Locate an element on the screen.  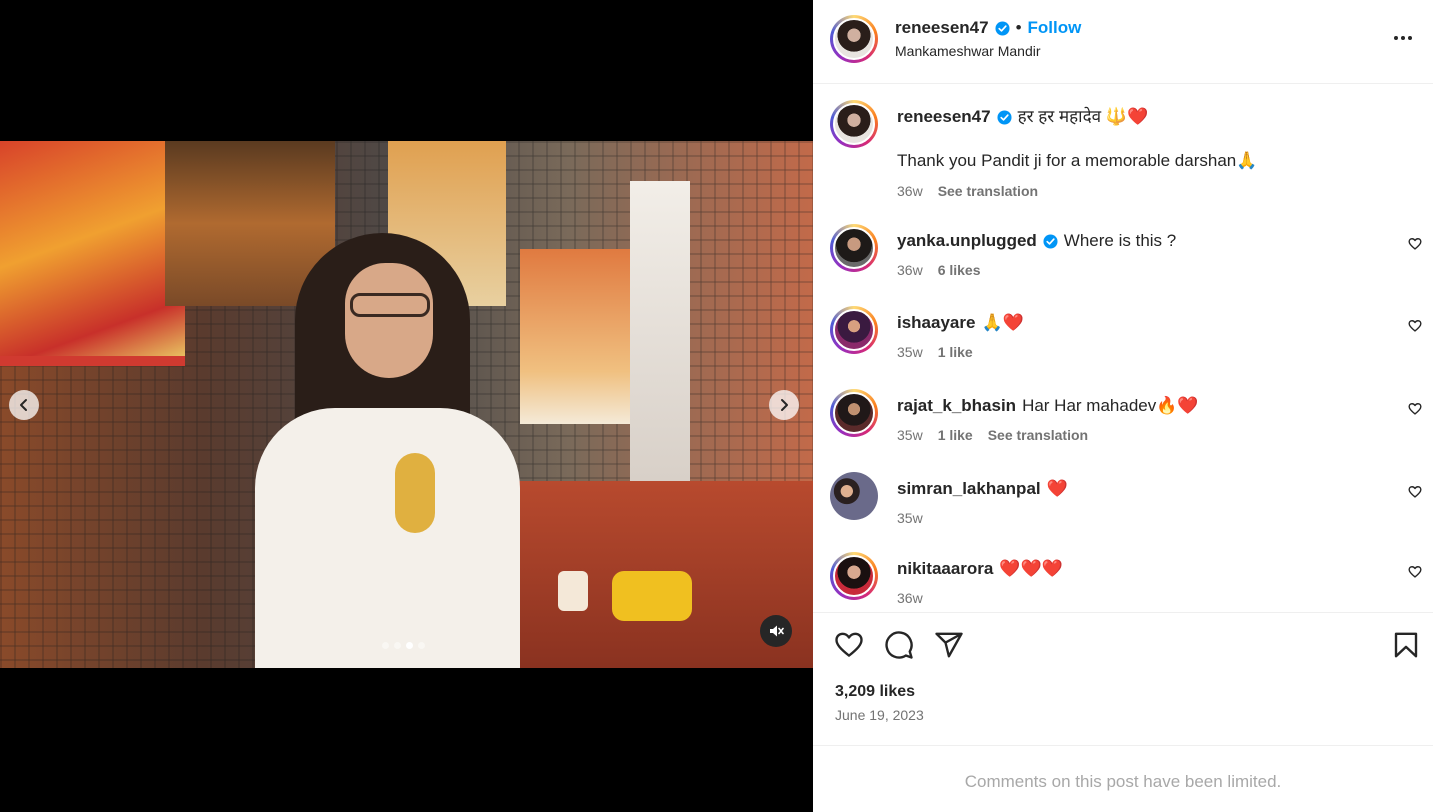
caption-timestamp: 36w is located at coordinates (910, 191).